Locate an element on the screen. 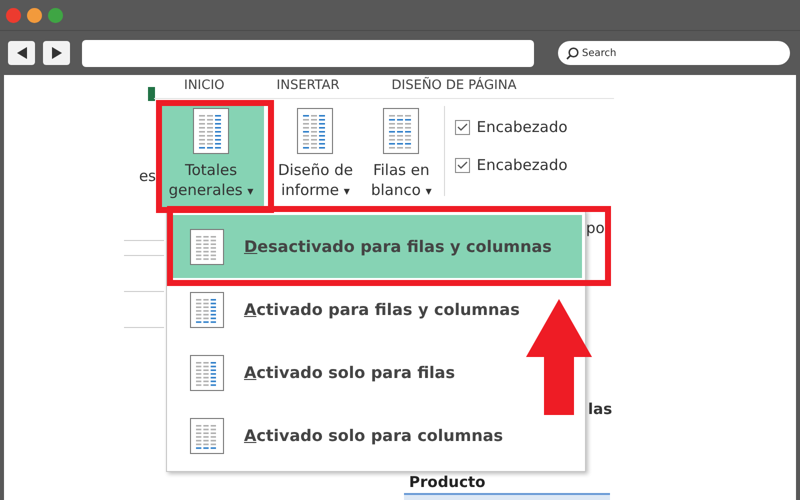 This screenshot has height=500, width=800. minimize-light is located at coordinates (34, 15).